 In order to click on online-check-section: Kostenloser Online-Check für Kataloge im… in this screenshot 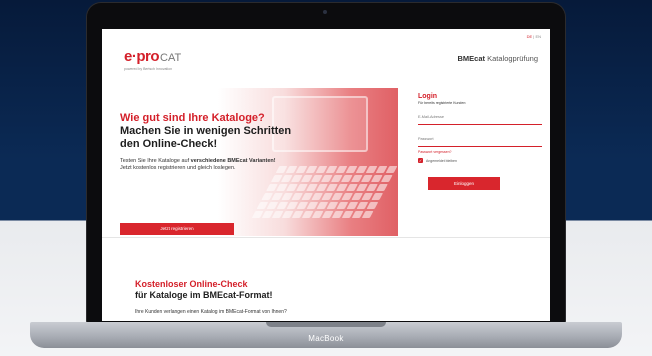, I will do `click(325, 297)`.